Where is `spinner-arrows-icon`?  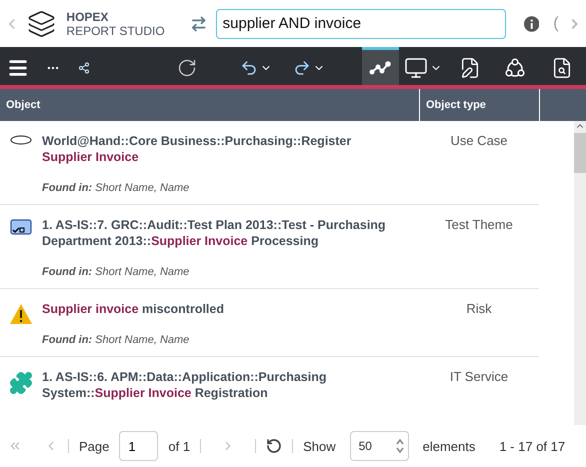
spinner-arrows-icon is located at coordinates (400, 446).